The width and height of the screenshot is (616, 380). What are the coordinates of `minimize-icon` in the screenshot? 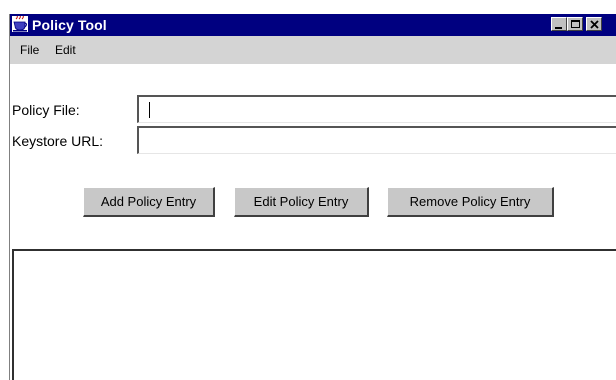 It's located at (558, 28).